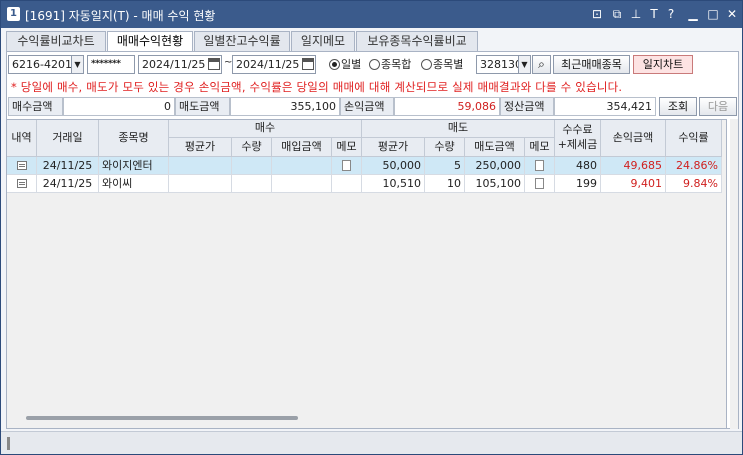 This screenshot has height=455, width=743. Describe the element at coordinates (597, 14) in the screenshot. I see `link-icon: ⊡` at that location.